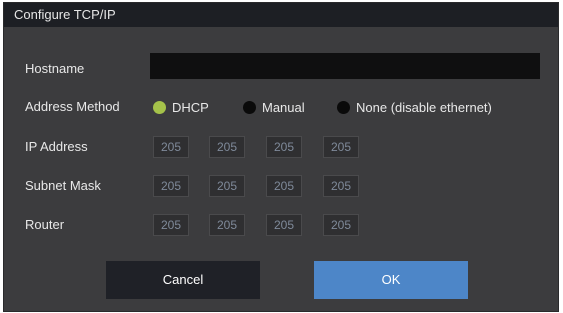 The height and width of the screenshot is (313, 563). I want to click on address-method-label: Address Method, so click(72, 106).